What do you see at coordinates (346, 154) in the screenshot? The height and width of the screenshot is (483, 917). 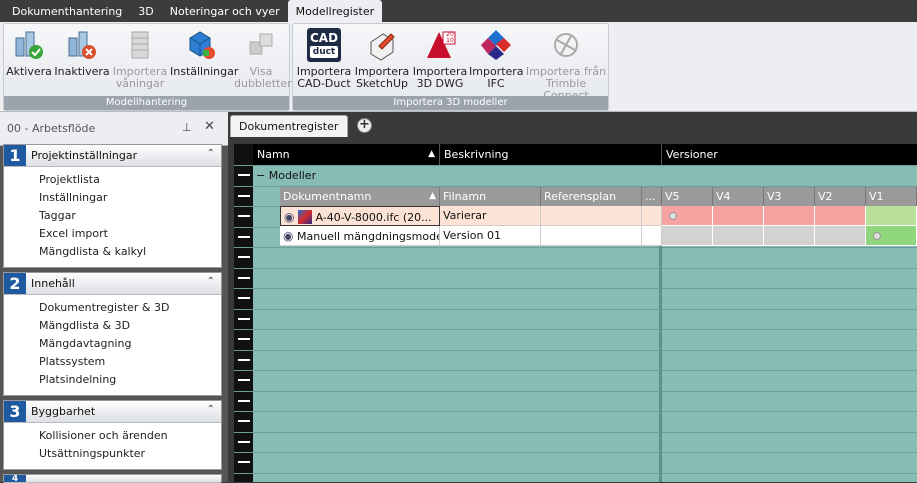 I see `col-header-name: Namn ▲` at bounding box center [346, 154].